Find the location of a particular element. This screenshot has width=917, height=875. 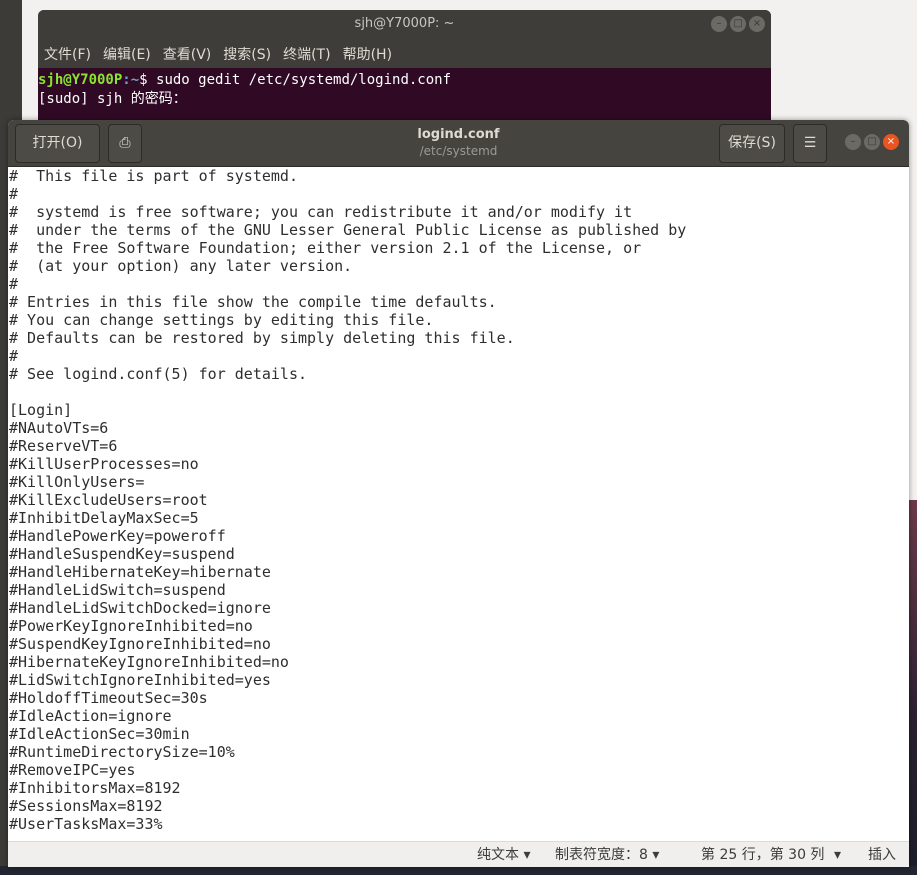

code-line: #HoldoffTimeoutSec=30s is located at coordinates (108, 698).